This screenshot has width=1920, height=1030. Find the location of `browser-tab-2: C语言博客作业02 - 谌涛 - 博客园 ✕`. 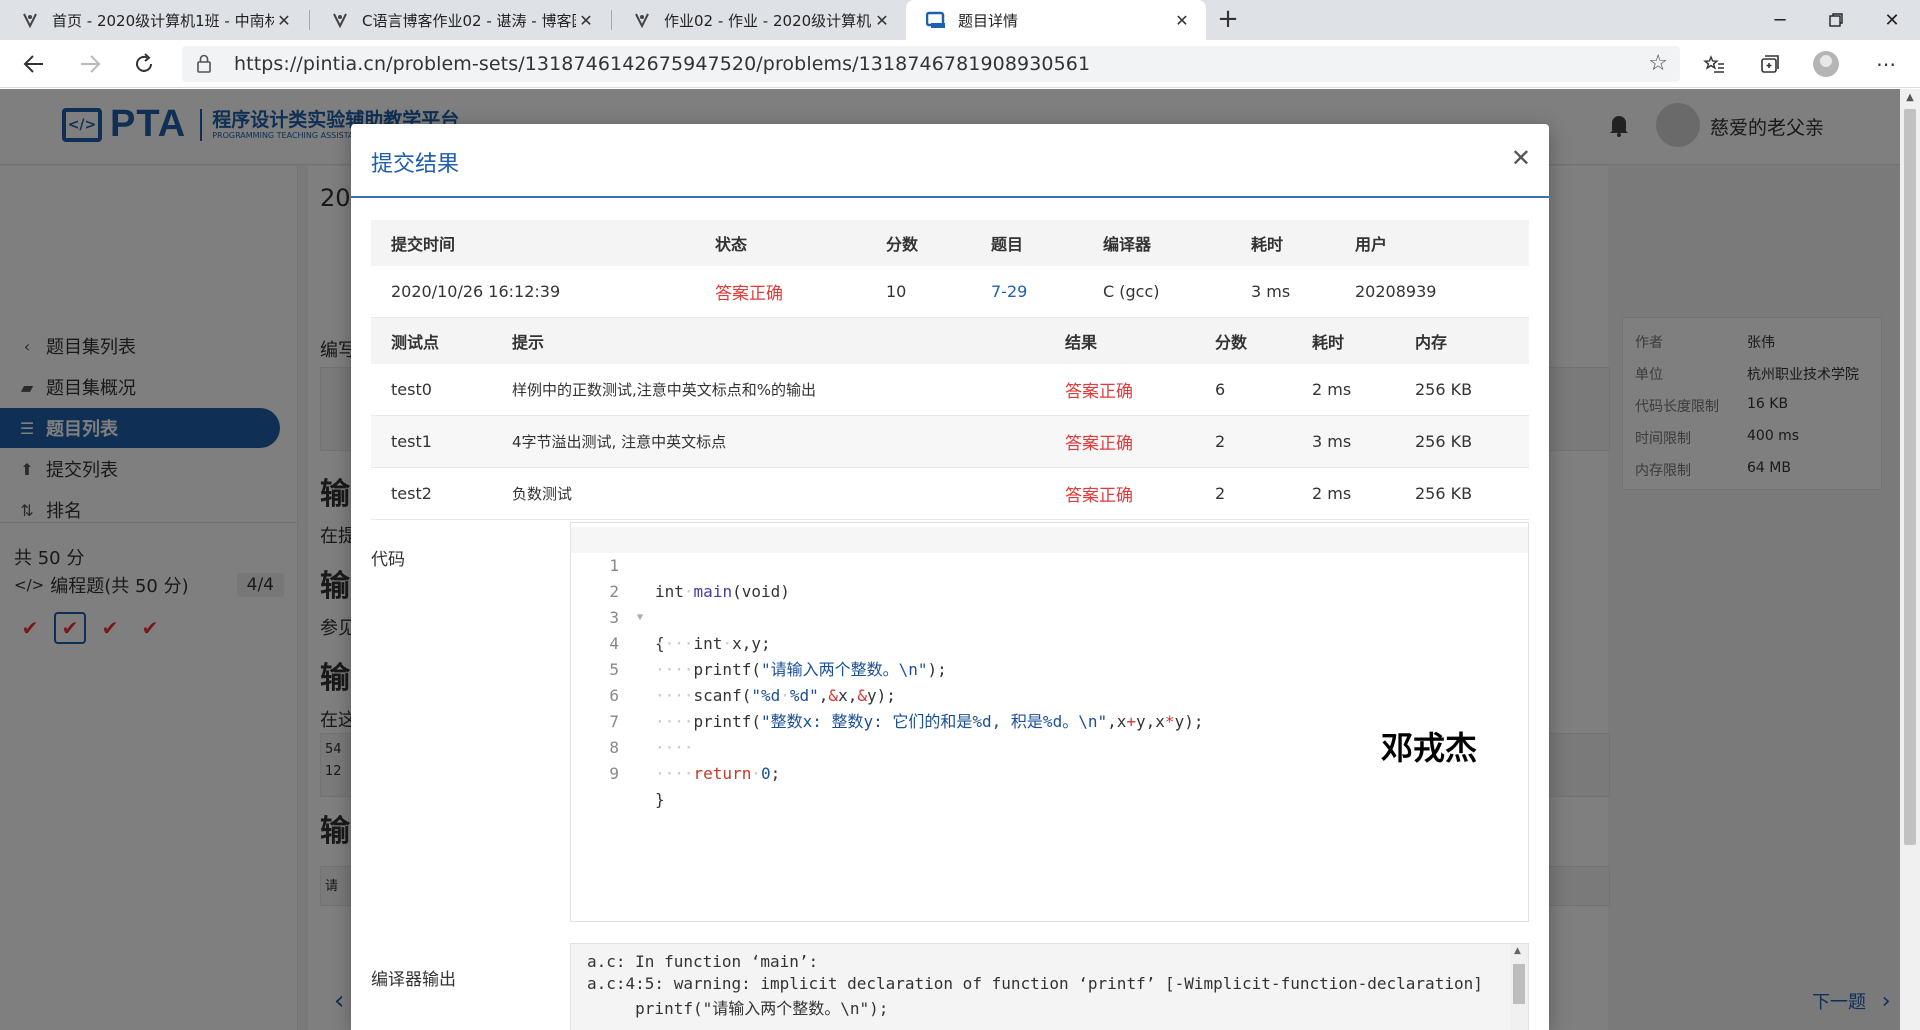

browser-tab-2: C语言博客作业02 - 谌涛 - 博客园 ✕ is located at coordinates (460, 20).